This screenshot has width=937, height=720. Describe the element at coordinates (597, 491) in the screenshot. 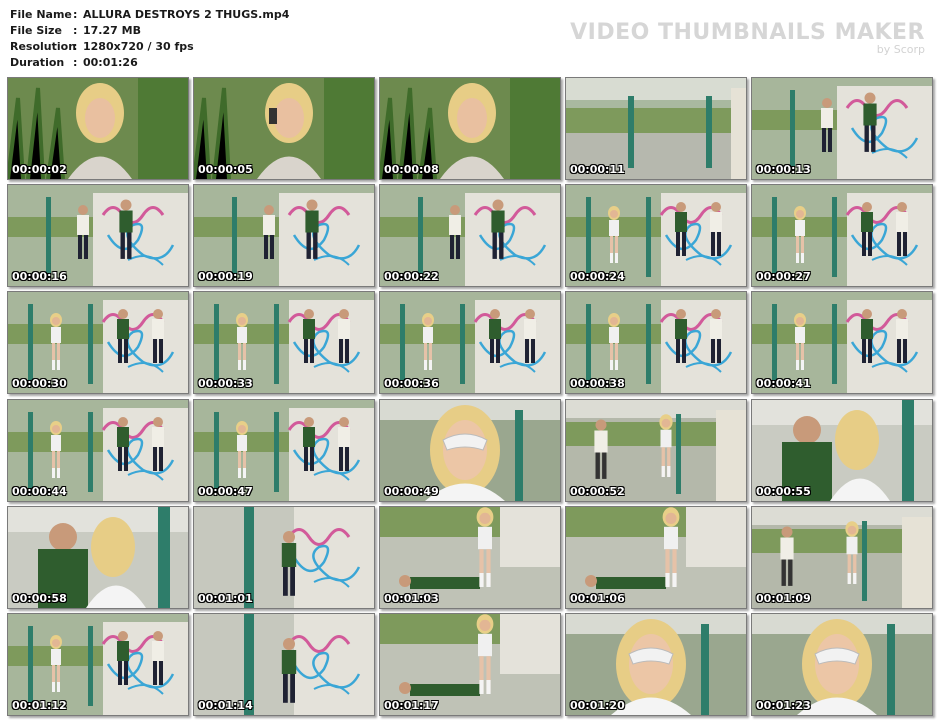

I see `thumbnail-timestamp: 00:00:52` at that location.